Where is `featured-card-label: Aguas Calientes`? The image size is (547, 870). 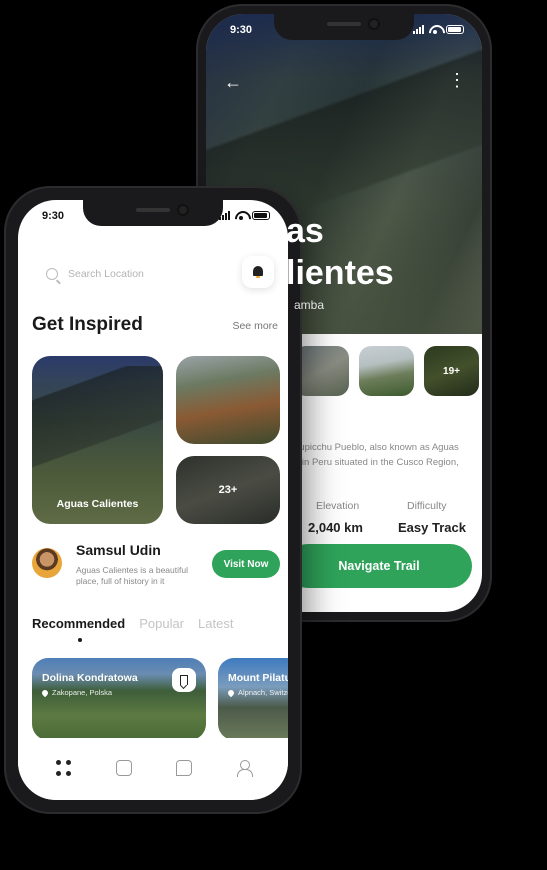 featured-card-label: Aguas Calientes is located at coordinates (97, 504).